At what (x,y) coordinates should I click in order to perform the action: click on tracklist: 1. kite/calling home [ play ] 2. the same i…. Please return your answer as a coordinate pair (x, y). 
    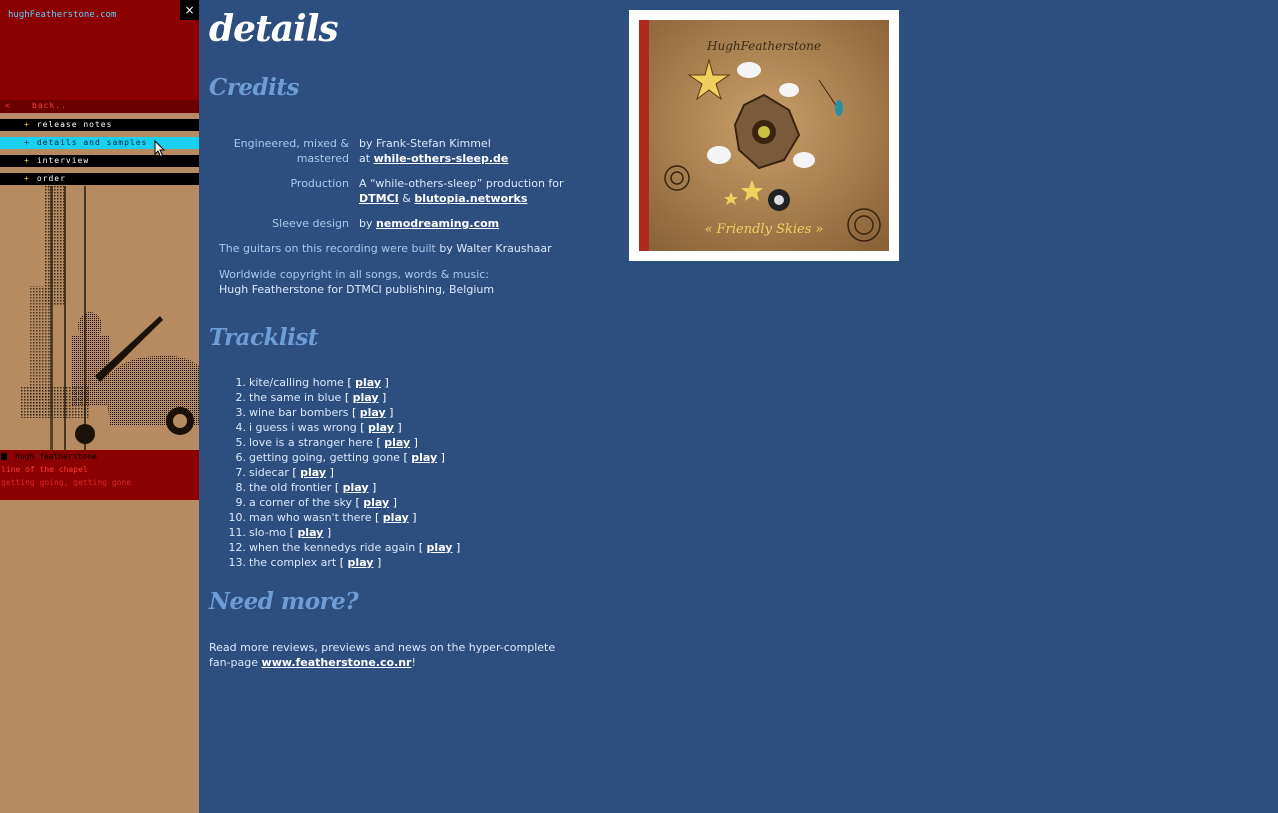
    Looking at the image, I should click on (424, 472).